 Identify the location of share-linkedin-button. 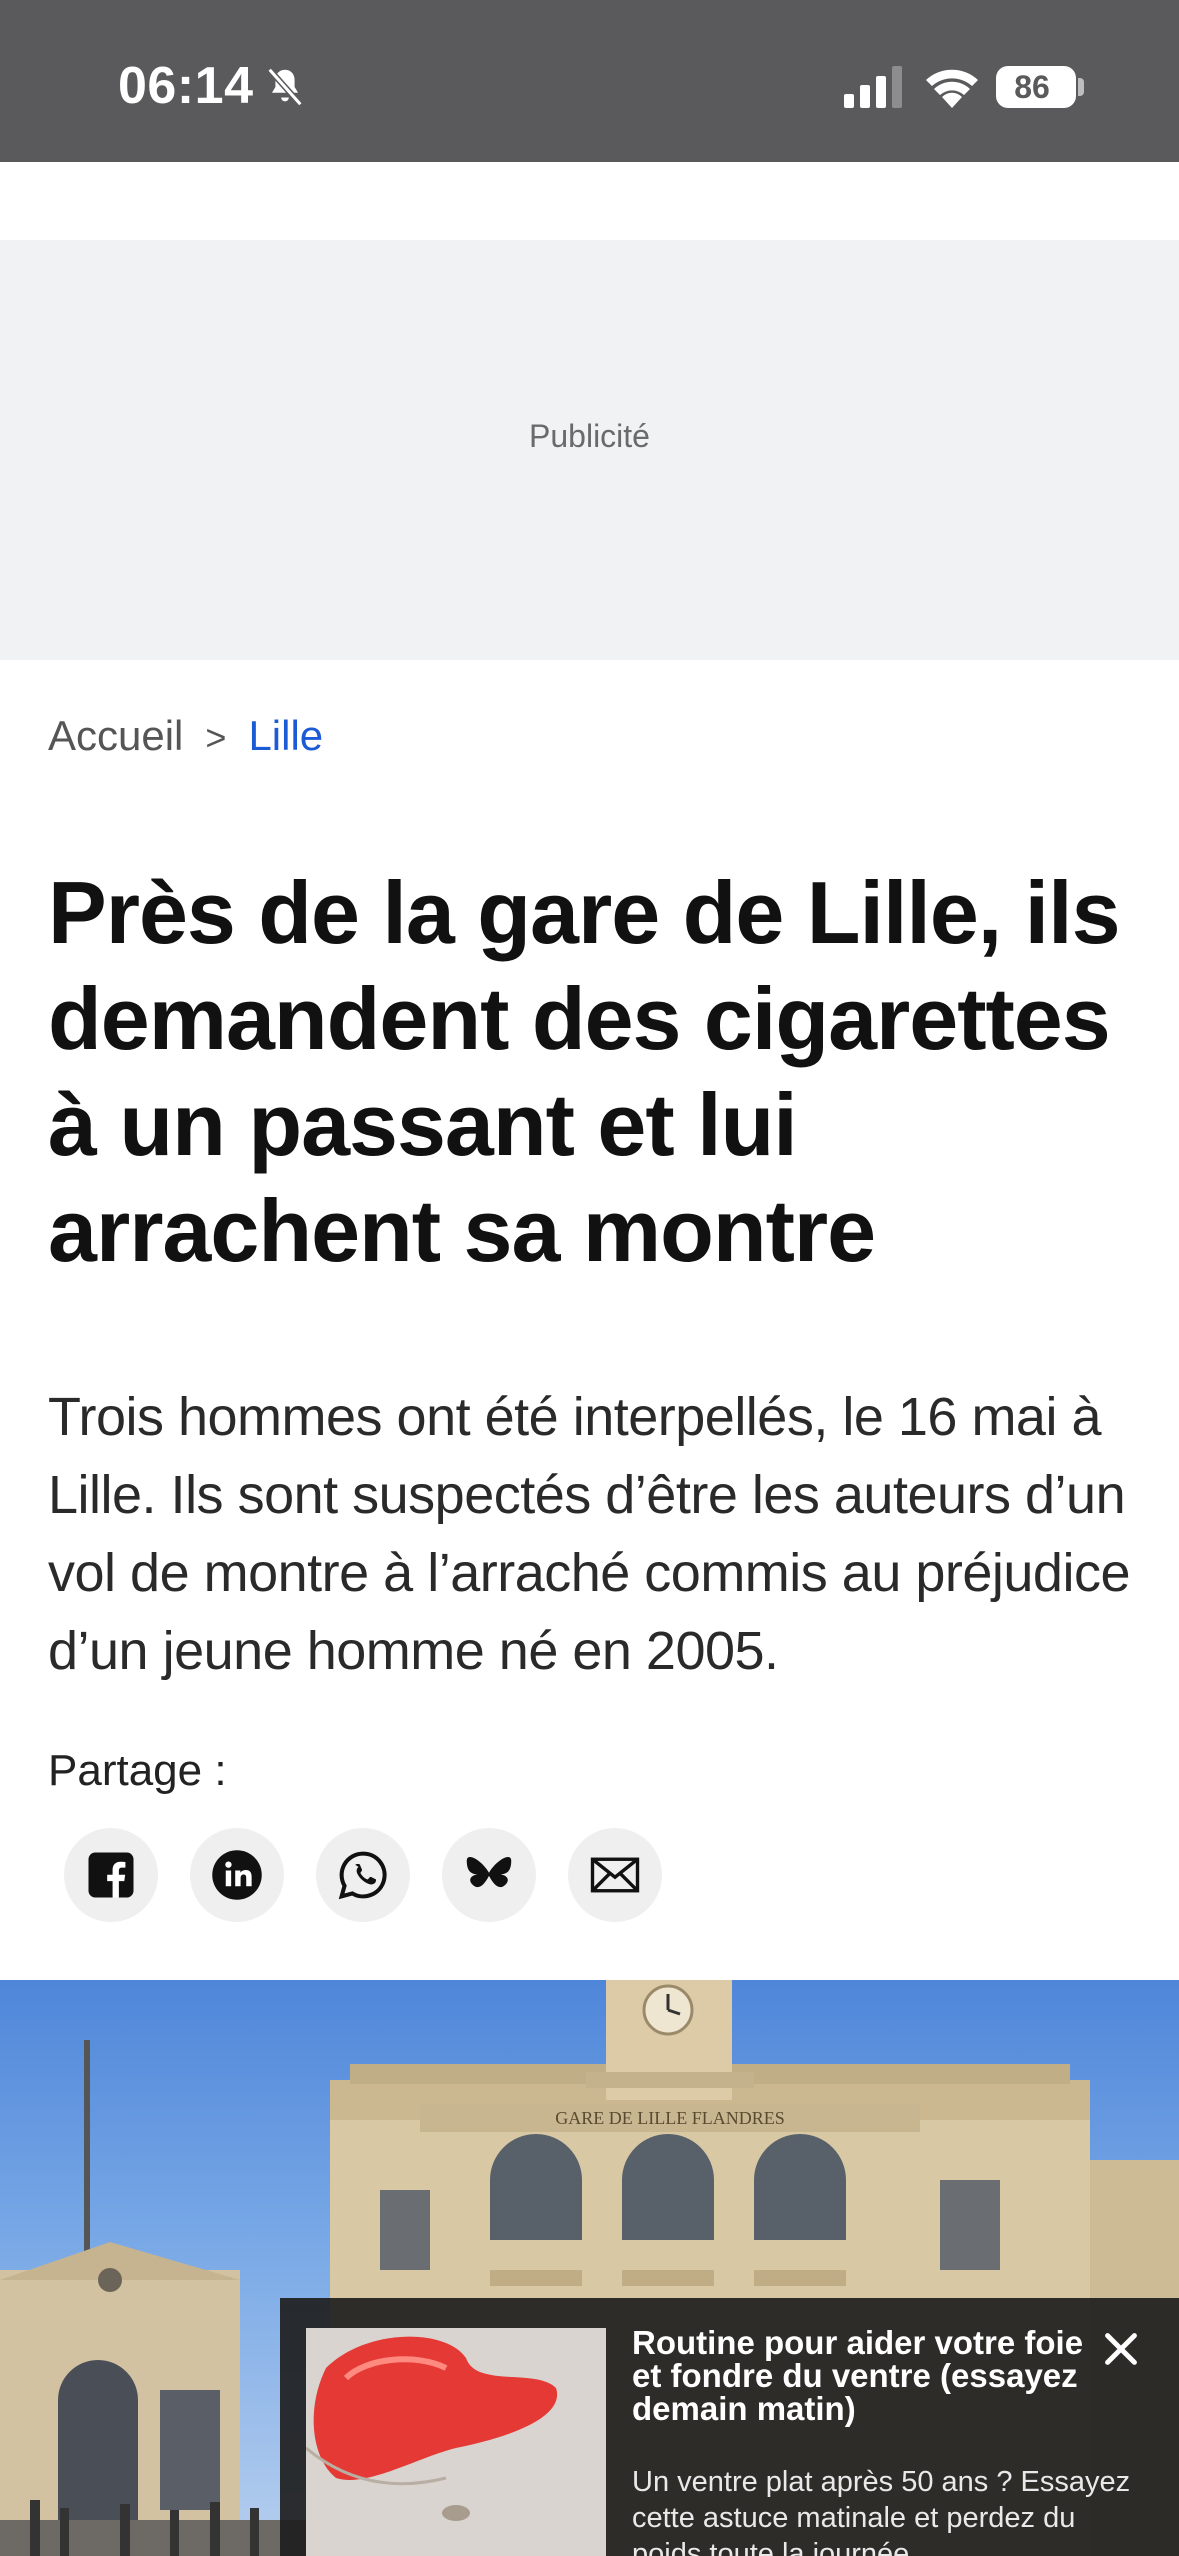
(237, 1875).